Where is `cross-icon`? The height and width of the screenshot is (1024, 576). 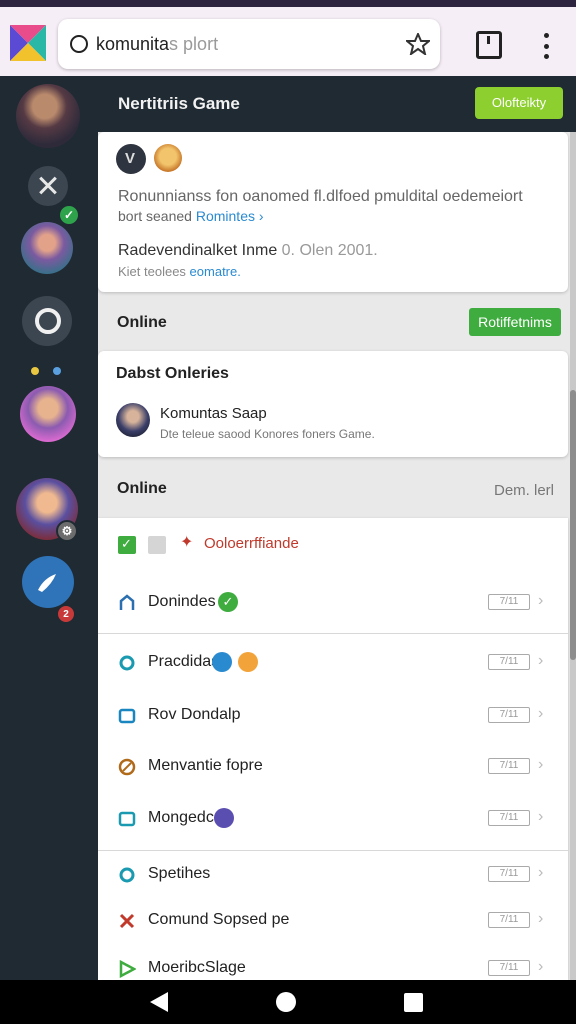
cross-icon is located at coordinates (127, 921).